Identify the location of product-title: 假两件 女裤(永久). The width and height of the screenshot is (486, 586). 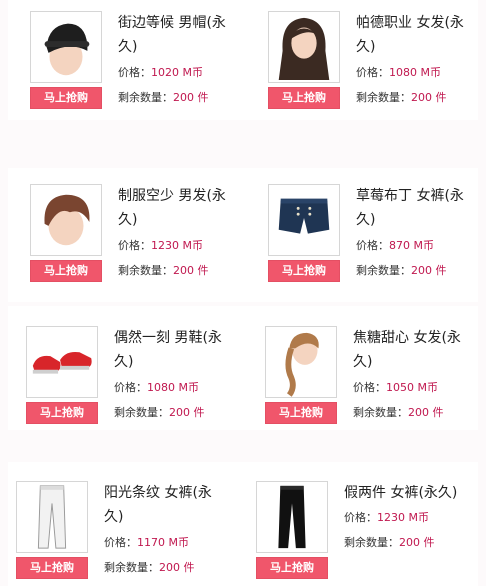
(409, 493).